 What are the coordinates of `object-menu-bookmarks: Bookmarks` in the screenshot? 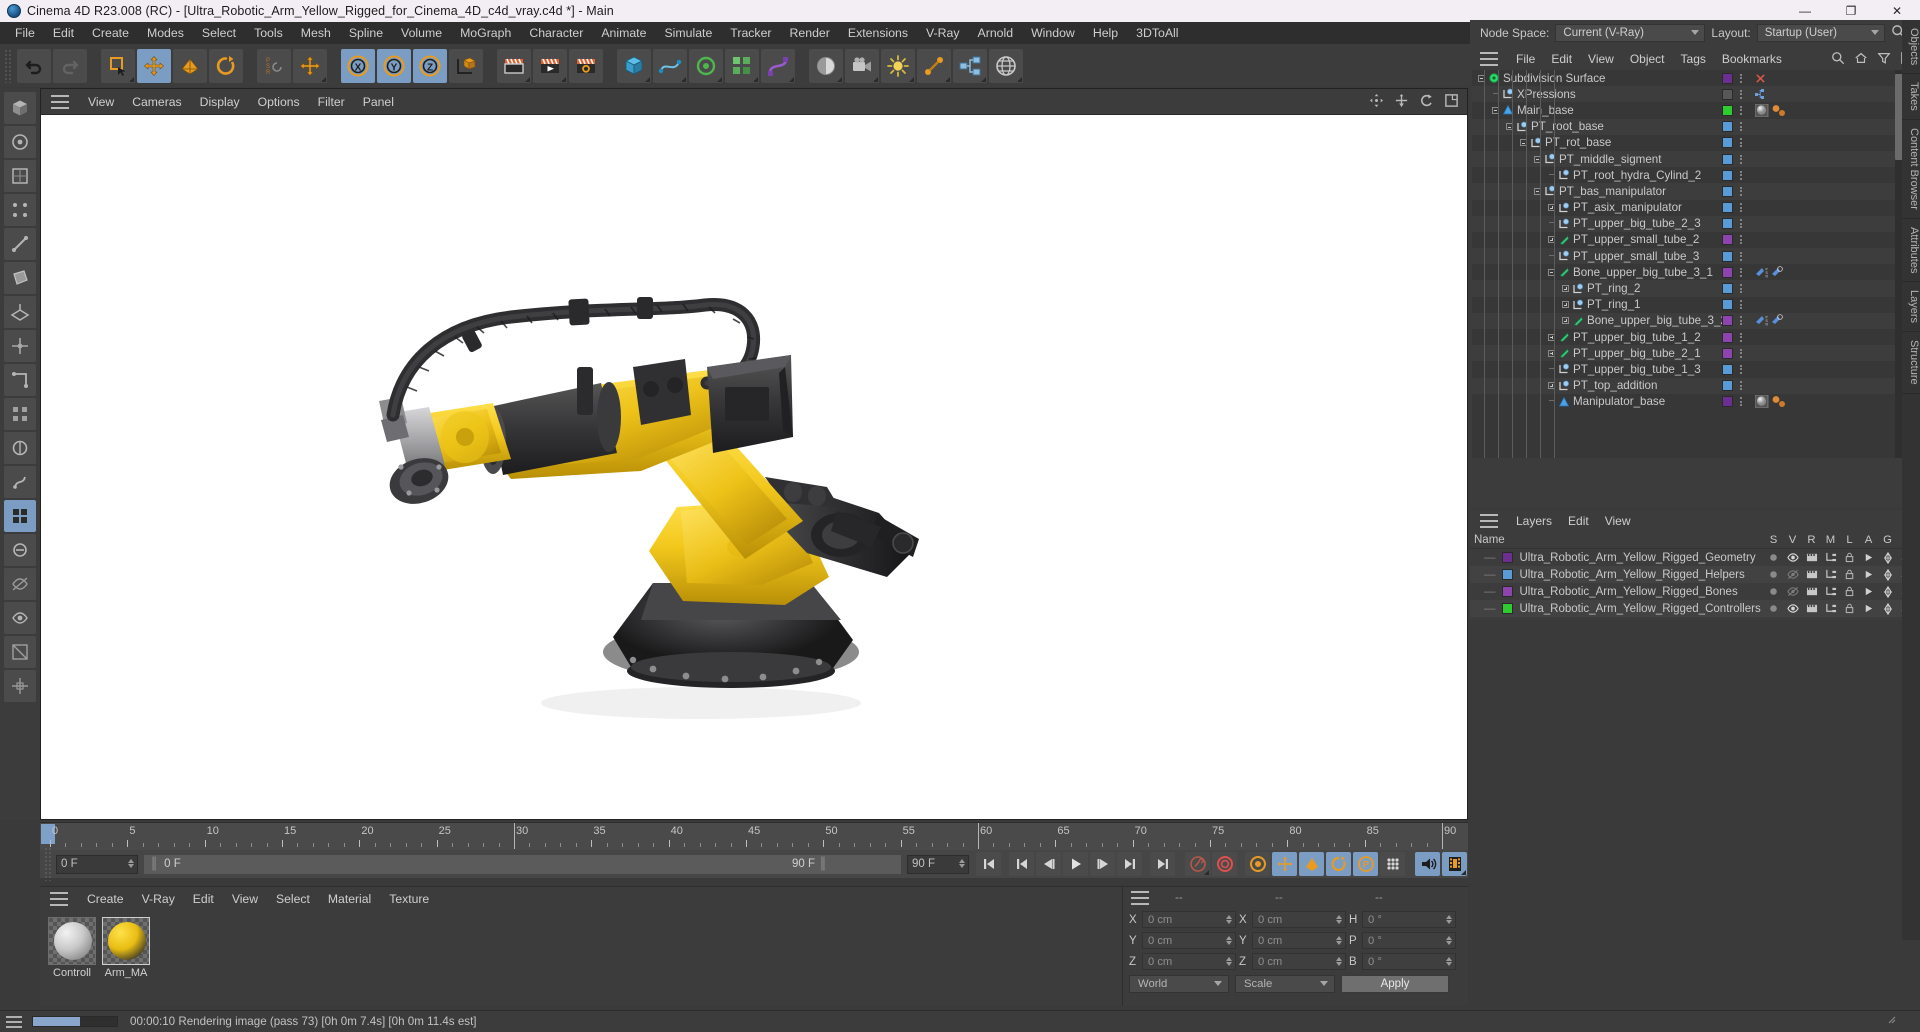 It's located at (1752, 59).